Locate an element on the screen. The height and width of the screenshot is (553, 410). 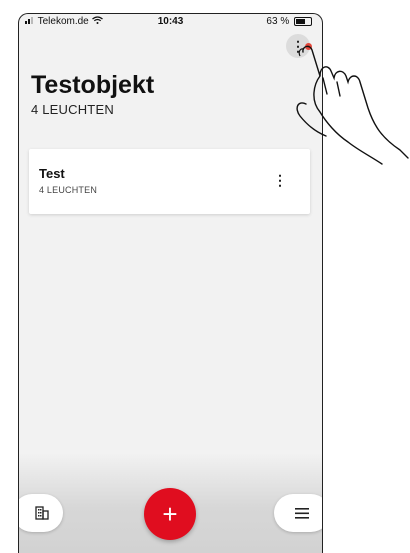
objects-nav-button is located at coordinates (41, 513).